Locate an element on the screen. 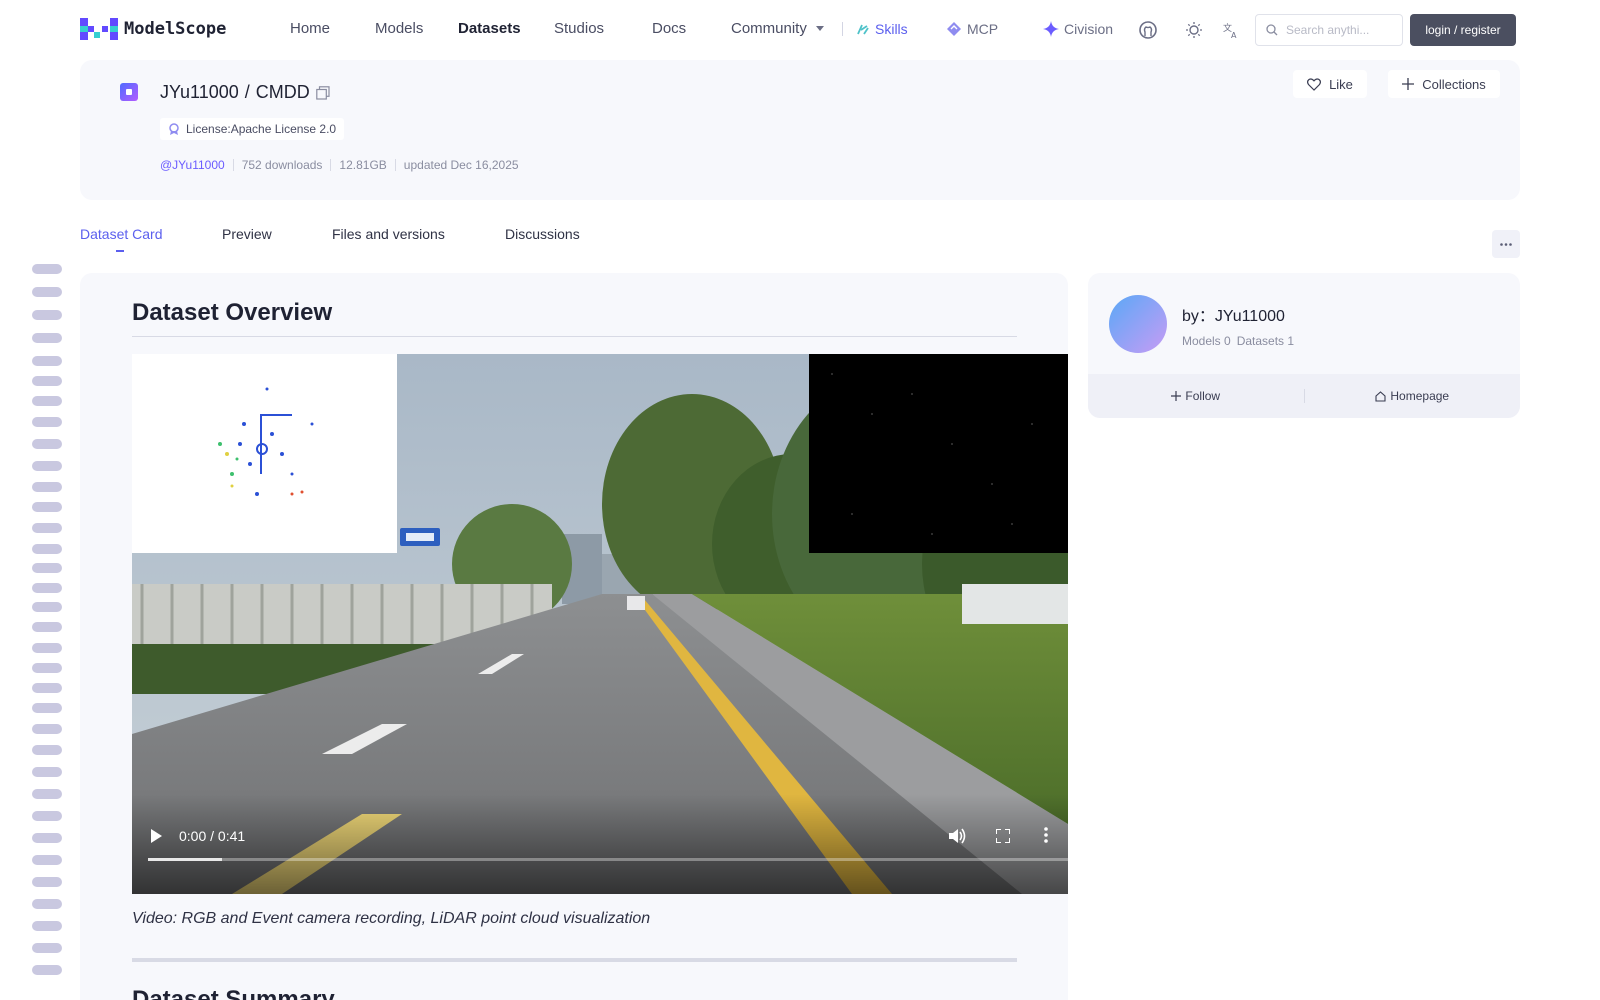 The image size is (1600, 1000). volume-icon is located at coordinates (957, 836).